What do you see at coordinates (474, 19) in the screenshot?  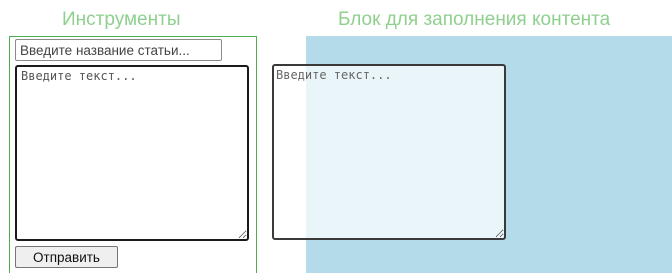 I see `content-heading: Блок для заполнения контента` at bounding box center [474, 19].